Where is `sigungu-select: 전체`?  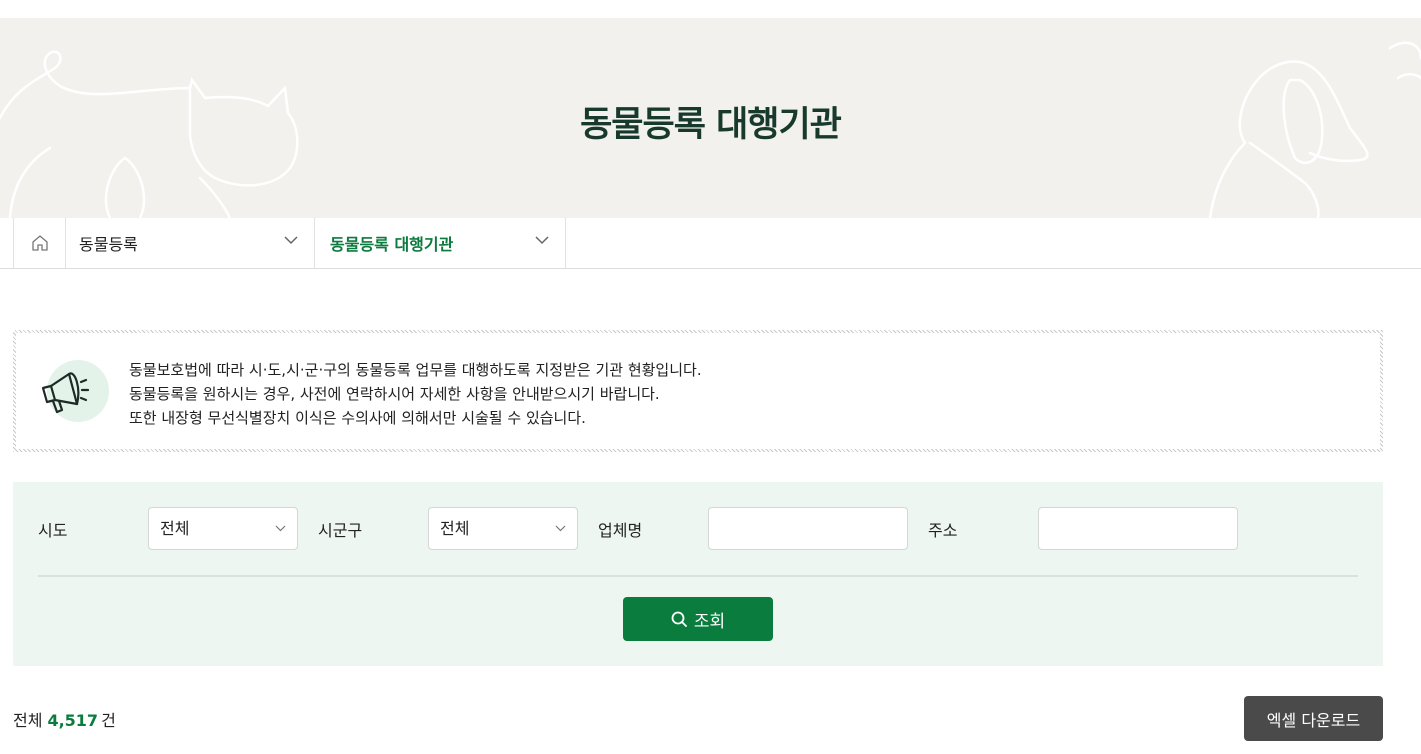 sigungu-select: 전체 is located at coordinates (503, 528).